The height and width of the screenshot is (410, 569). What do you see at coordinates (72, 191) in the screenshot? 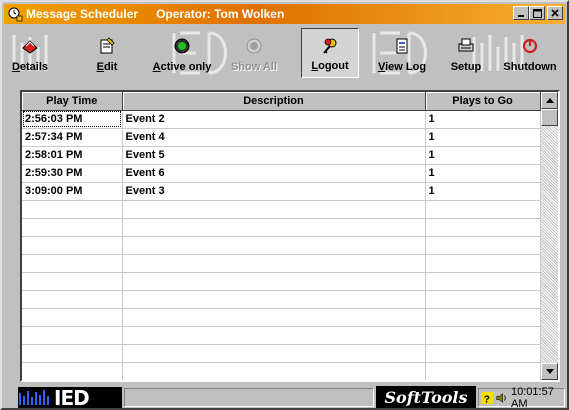
I see `cell-play-time: 3:09:00 PM` at bounding box center [72, 191].